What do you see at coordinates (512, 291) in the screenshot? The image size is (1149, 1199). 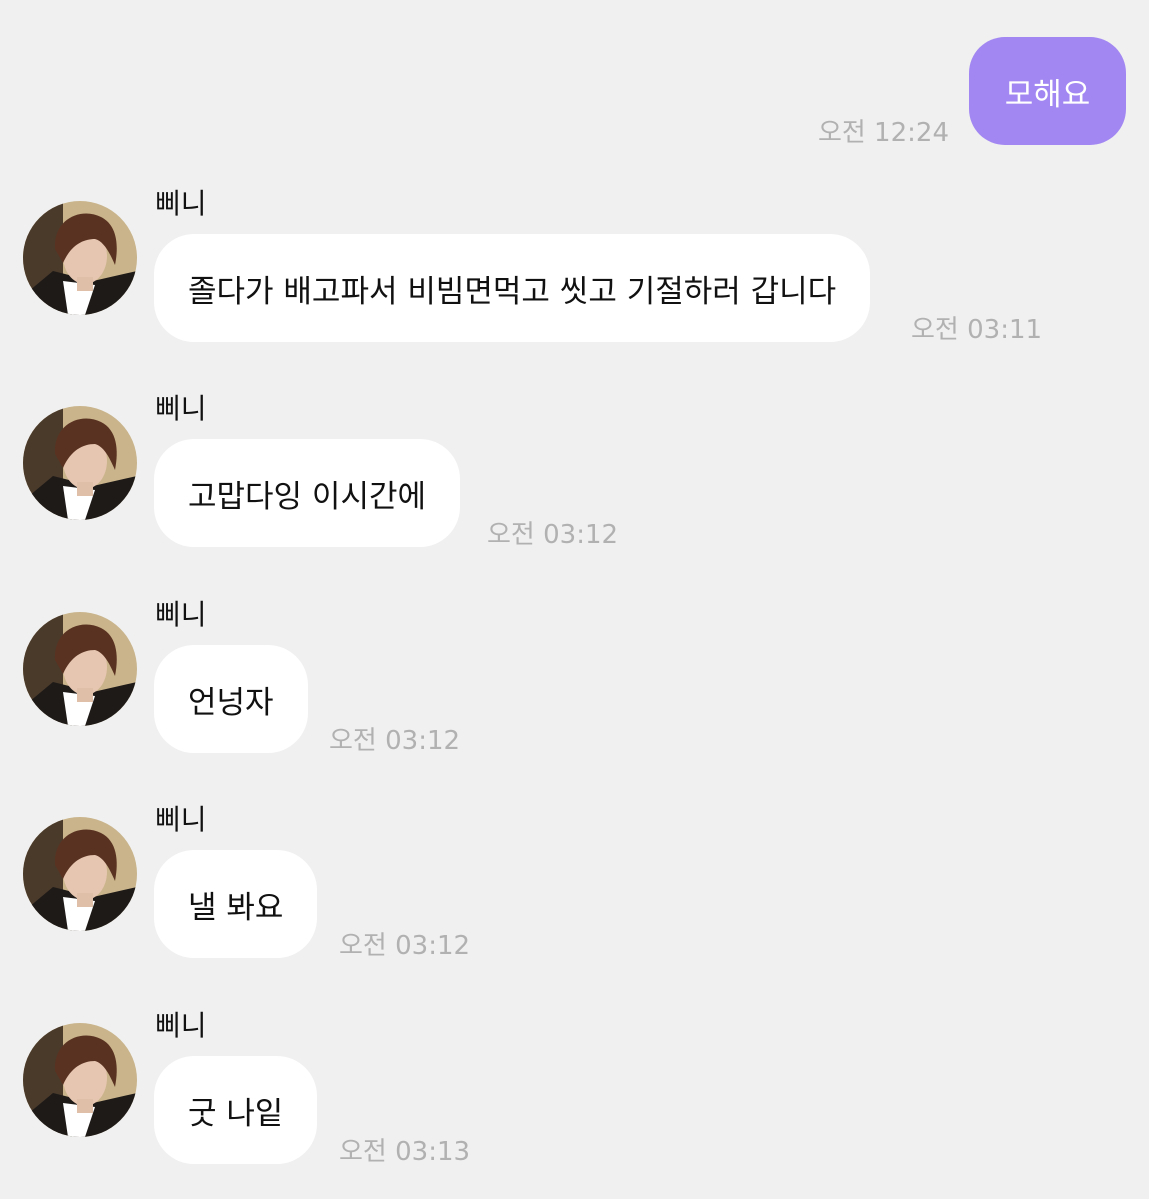 I see `message-text: 졸다가 배고파서 비빔면먹고 씻고 기절하러 갑니다` at bounding box center [512, 291].